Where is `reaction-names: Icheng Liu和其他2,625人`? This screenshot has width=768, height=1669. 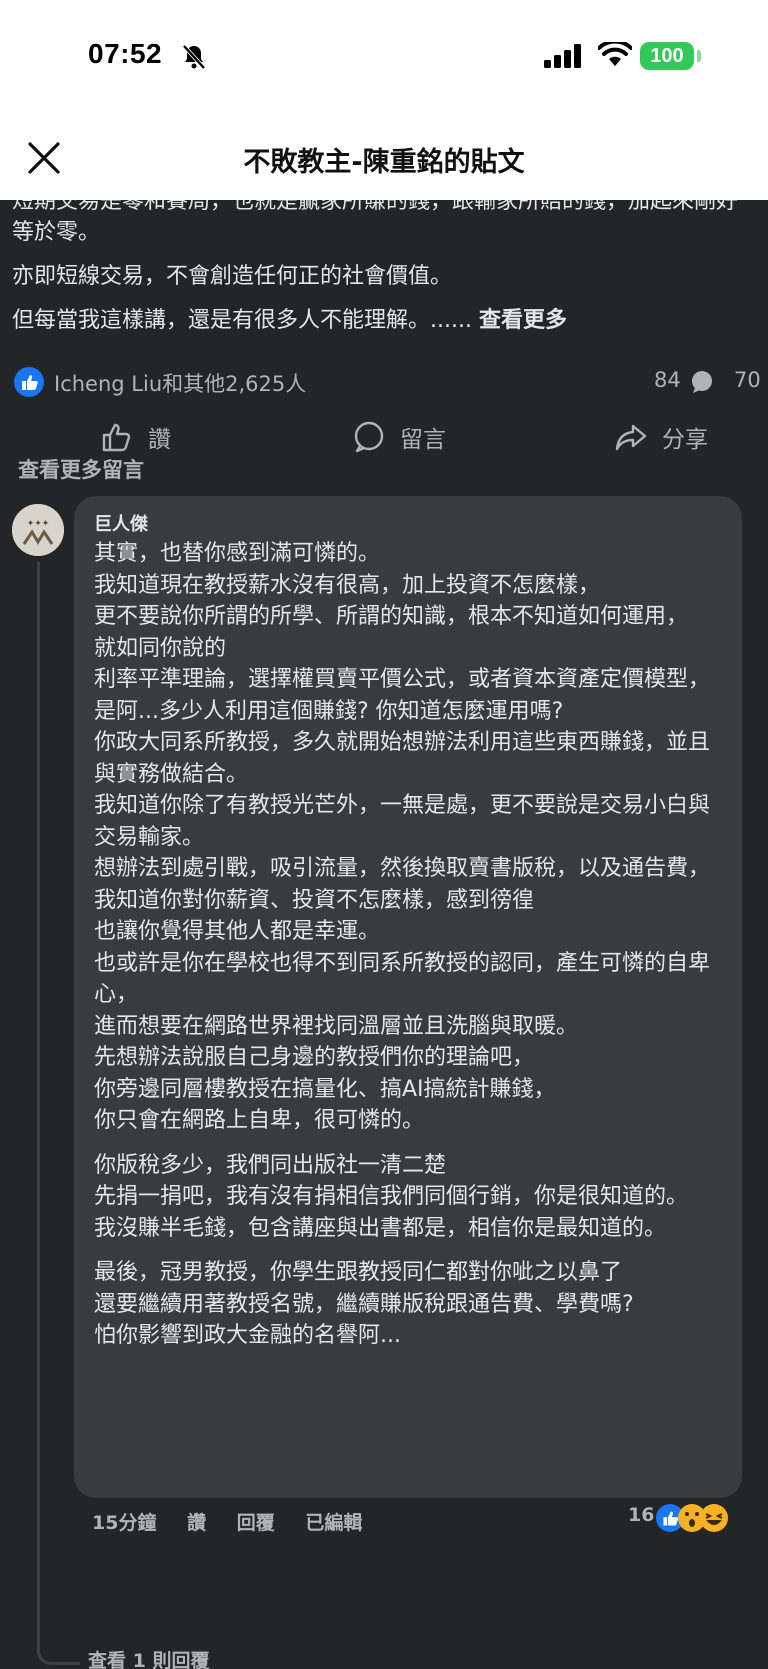 reaction-names: Icheng Liu和其他2,625人 is located at coordinates (180, 384).